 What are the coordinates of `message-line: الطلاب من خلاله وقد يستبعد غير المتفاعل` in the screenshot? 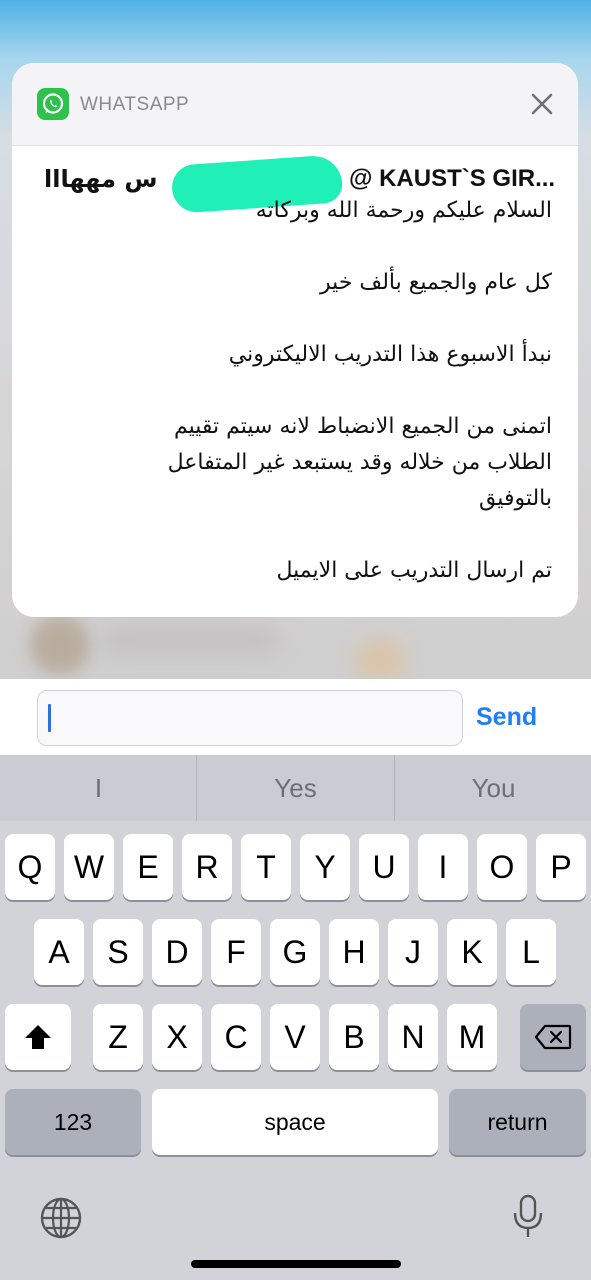 It's located at (359, 462).